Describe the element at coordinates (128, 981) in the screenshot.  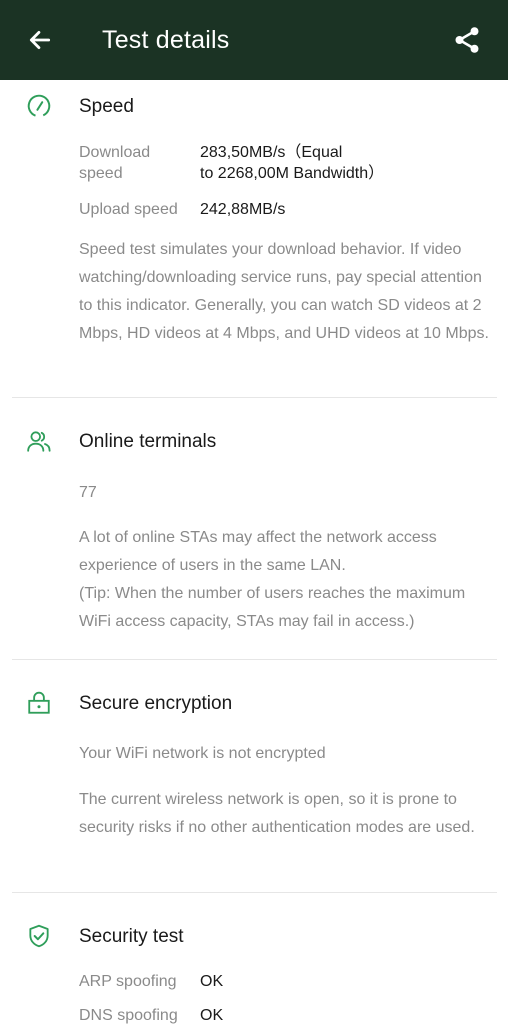
I see `arp-spoofing-label: ARP spoofing` at that location.